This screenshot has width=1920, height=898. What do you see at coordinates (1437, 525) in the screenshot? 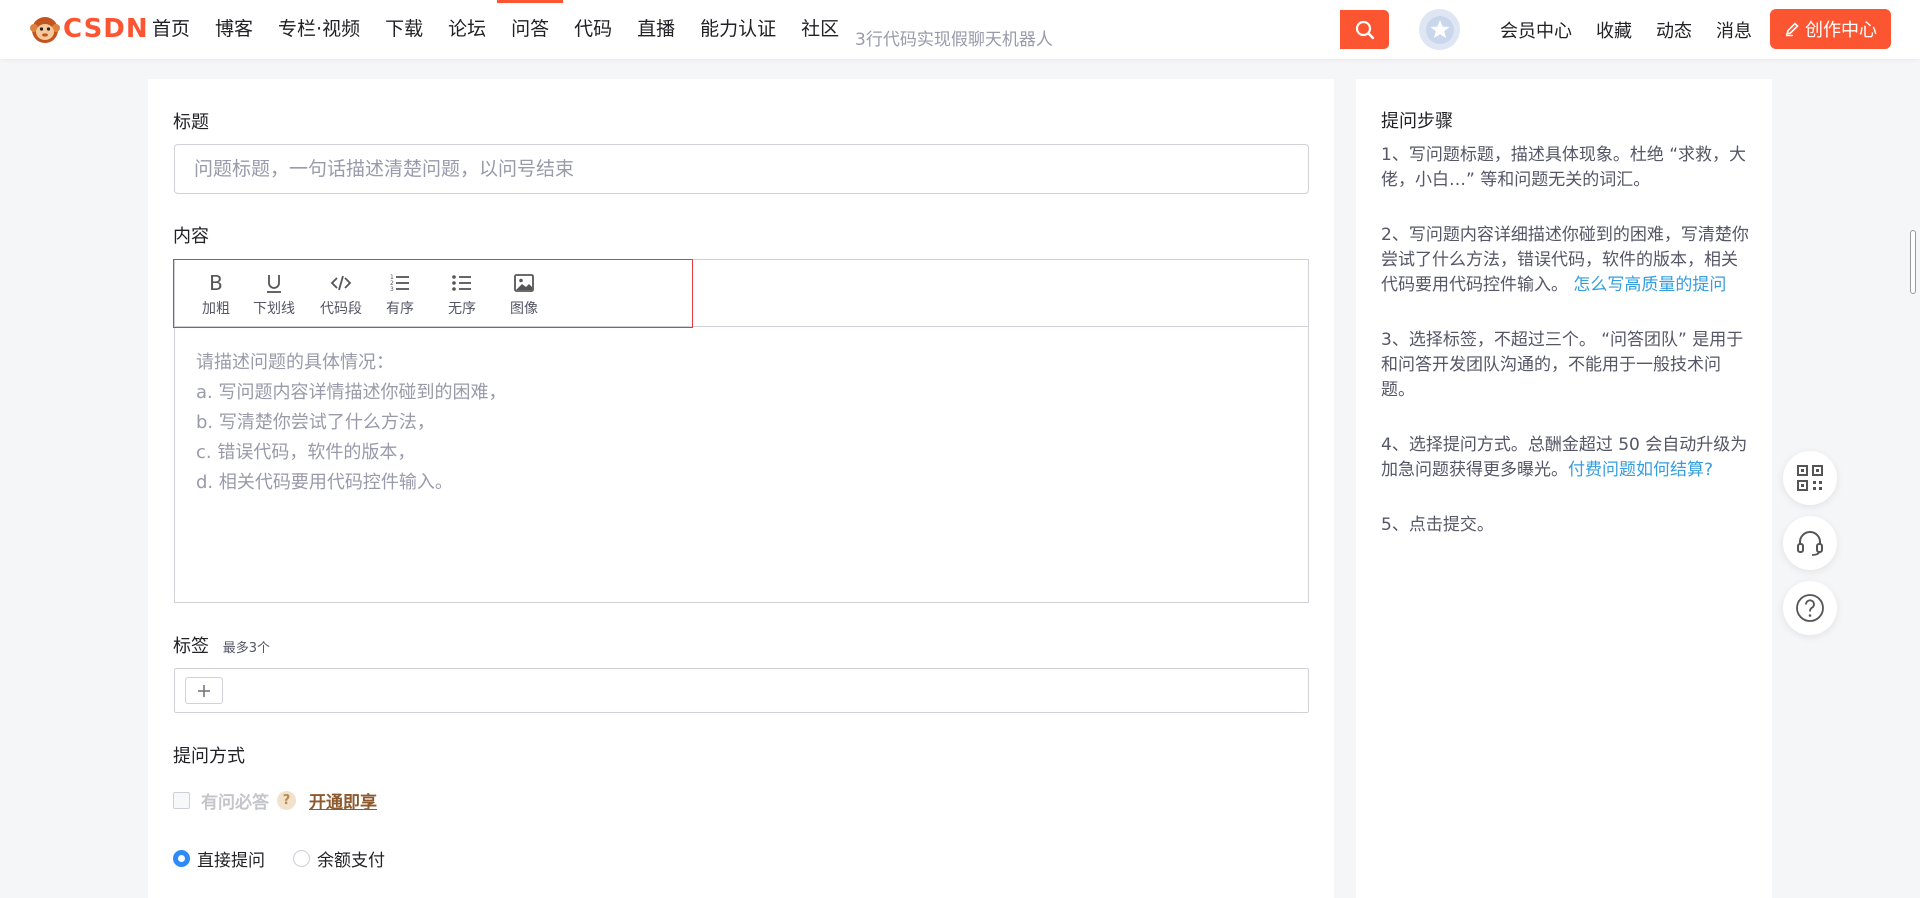
I see `step-text: 5、点击提交。` at bounding box center [1437, 525].